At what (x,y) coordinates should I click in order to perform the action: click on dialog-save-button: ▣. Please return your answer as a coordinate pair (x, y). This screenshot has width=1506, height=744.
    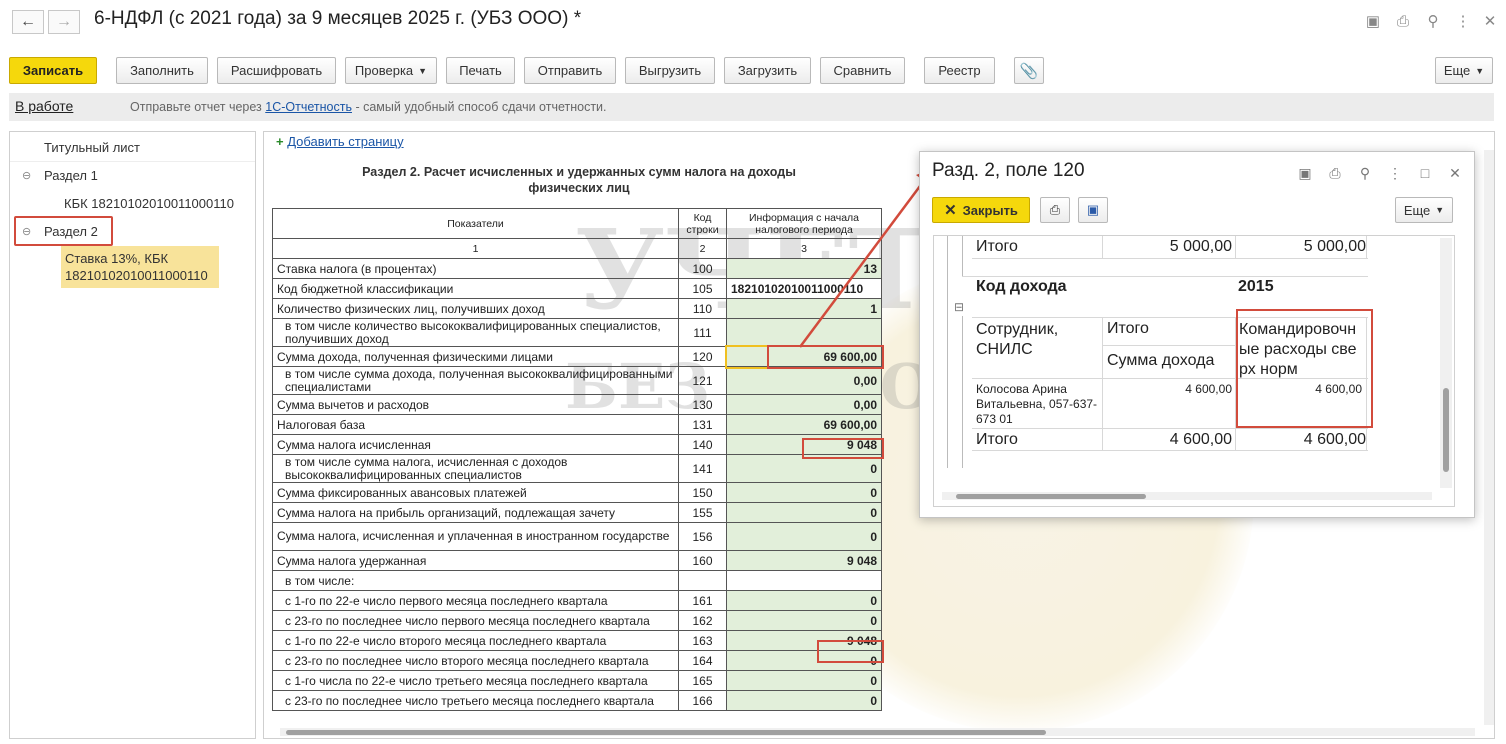
    Looking at the image, I should click on (1093, 210).